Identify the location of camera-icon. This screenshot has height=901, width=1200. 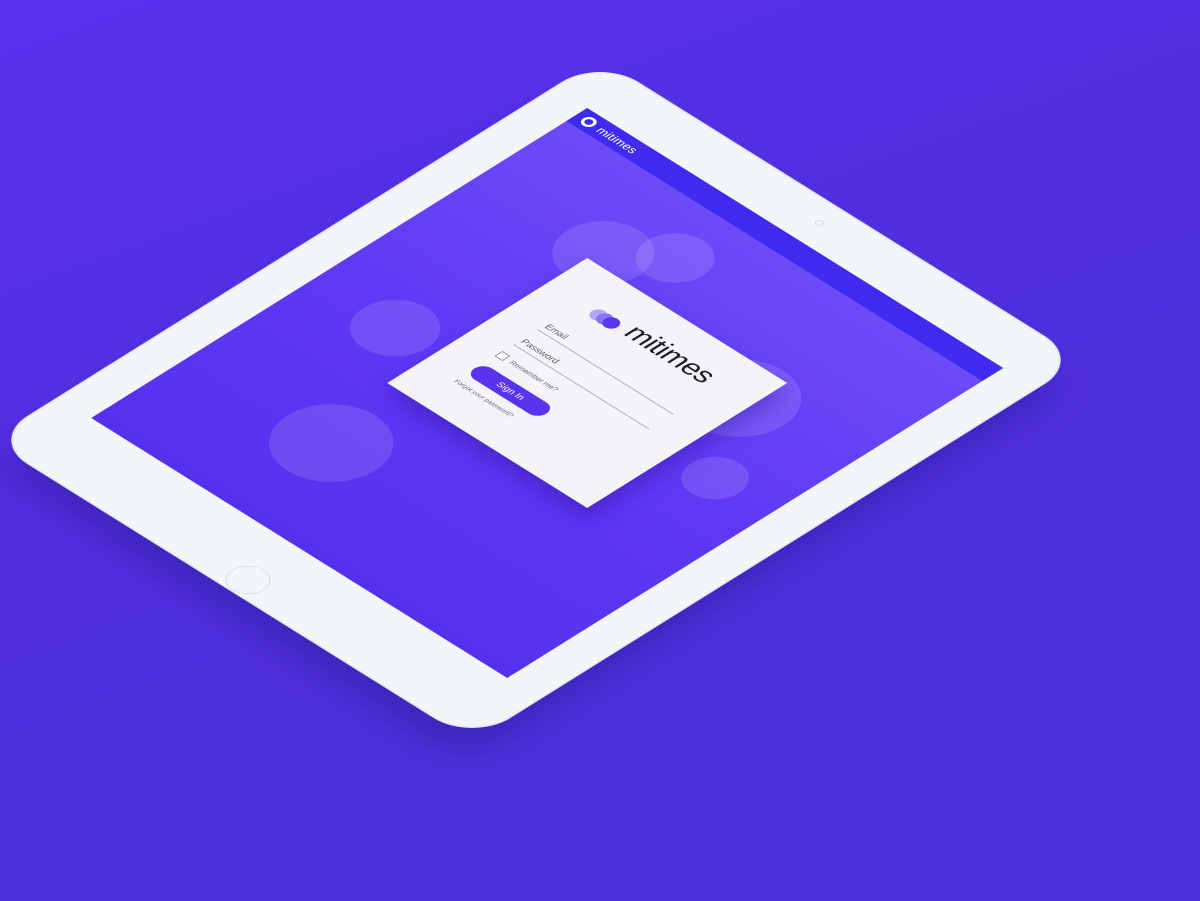
(819, 223).